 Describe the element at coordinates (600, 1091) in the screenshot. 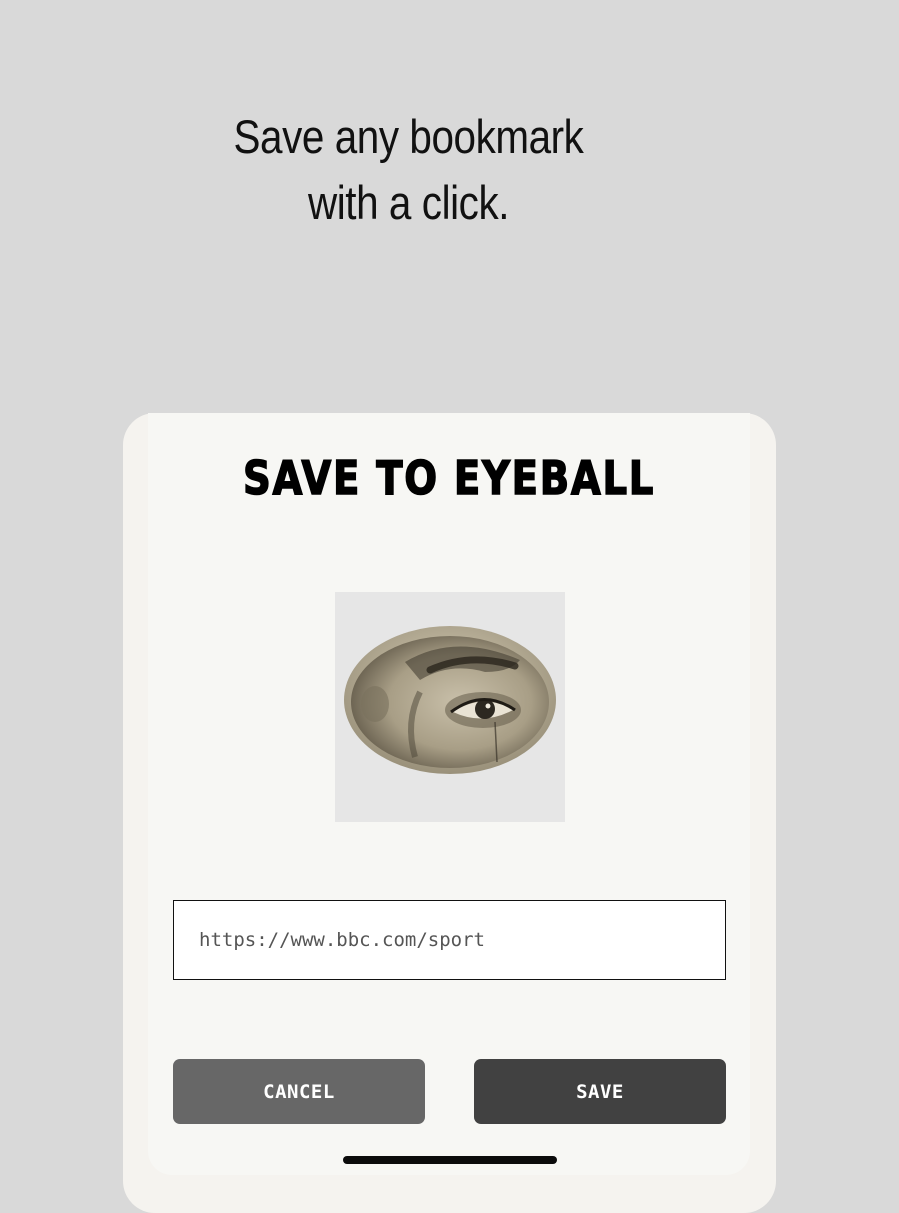

I see `save-button: SAVE` at that location.